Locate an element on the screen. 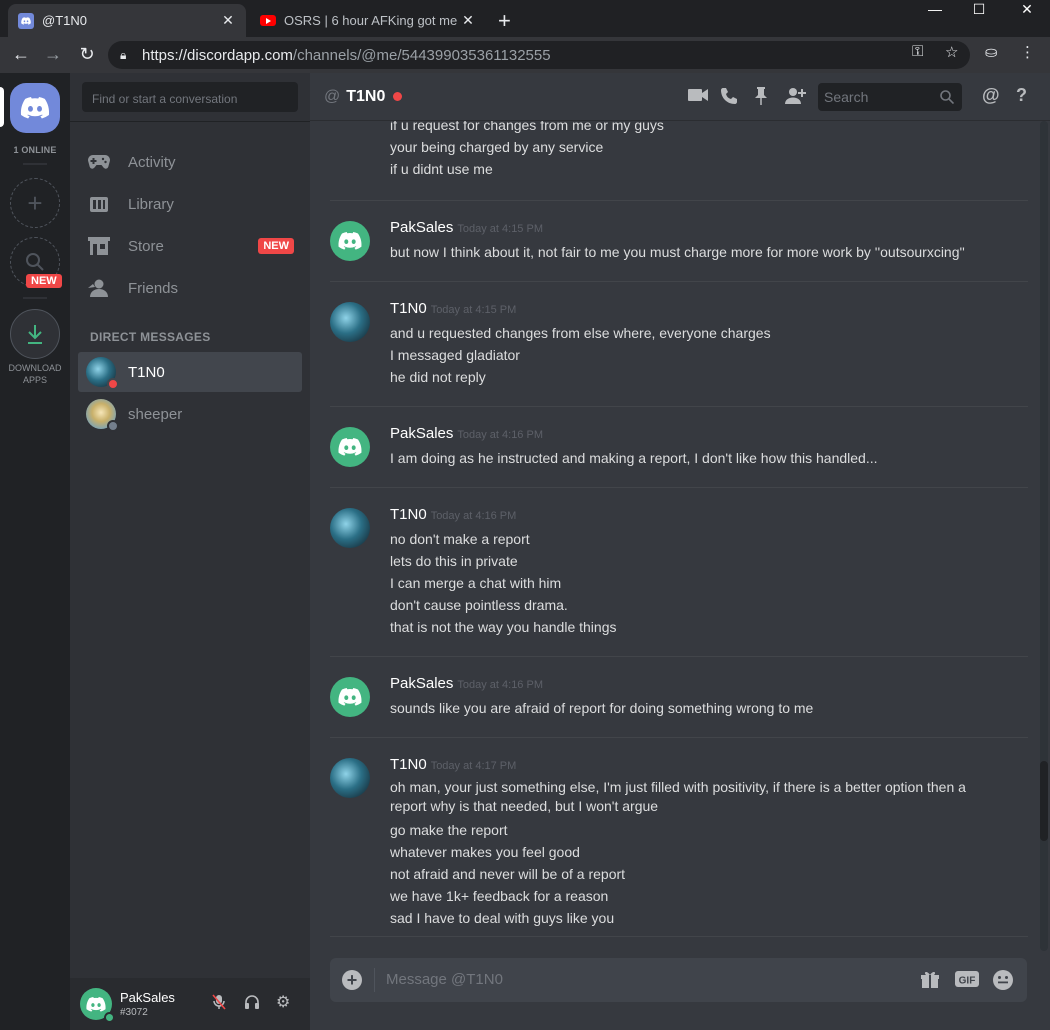 This screenshot has height=1030, width=1050. back-button: ← is located at coordinates (21, 54).